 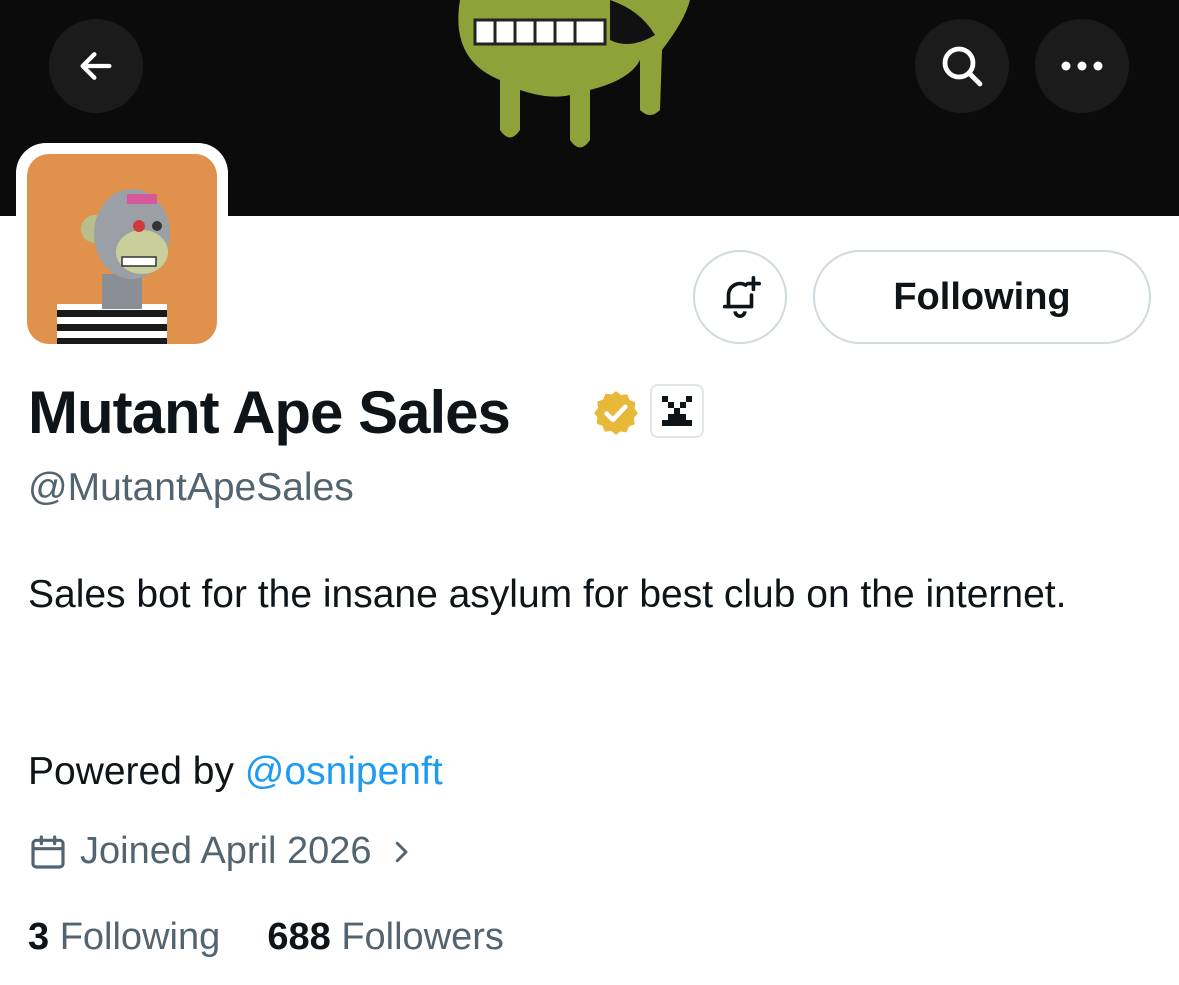 I want to click on calendar-icon, so click(x=48, y=851).